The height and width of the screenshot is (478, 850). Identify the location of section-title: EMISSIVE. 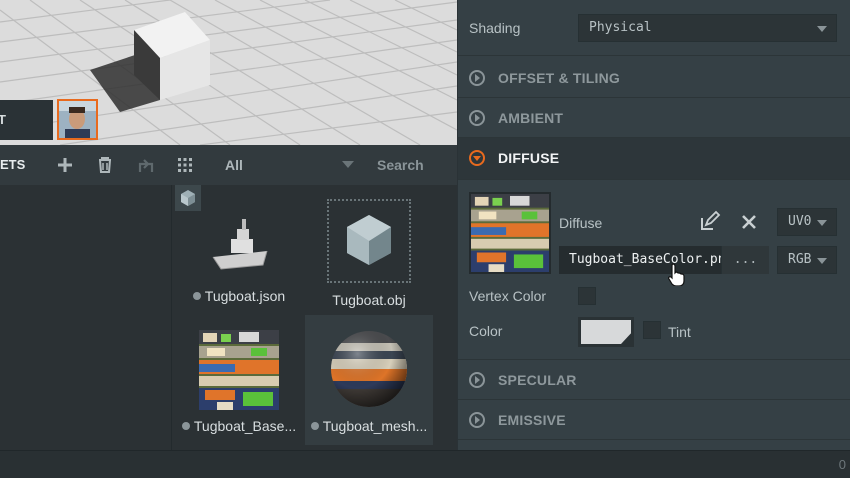
(532, 420).